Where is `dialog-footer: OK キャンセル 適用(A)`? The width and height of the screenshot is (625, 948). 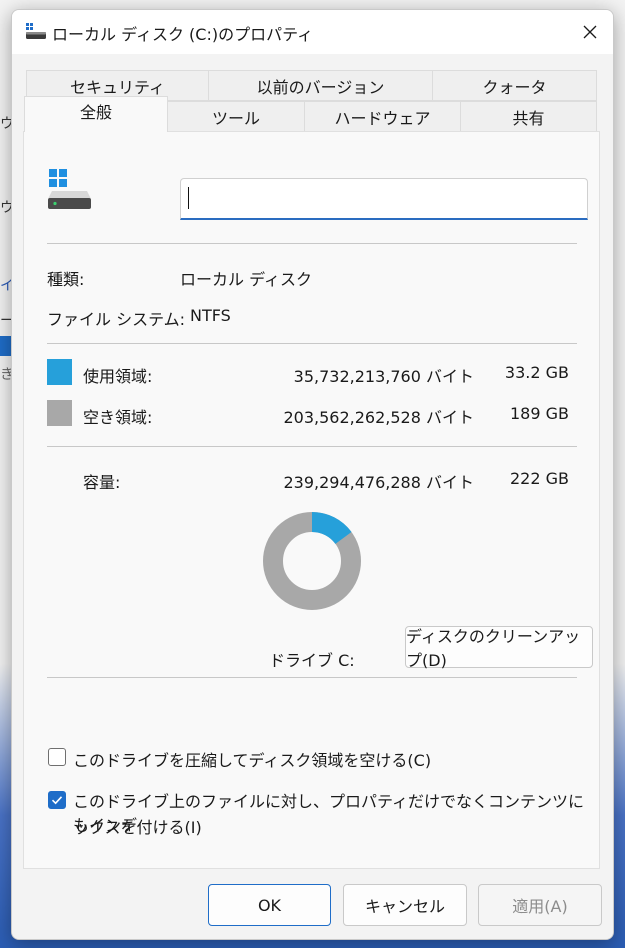
dialog-footer: OK キャンセル 適用(A) is located at coordinates (312, 904).